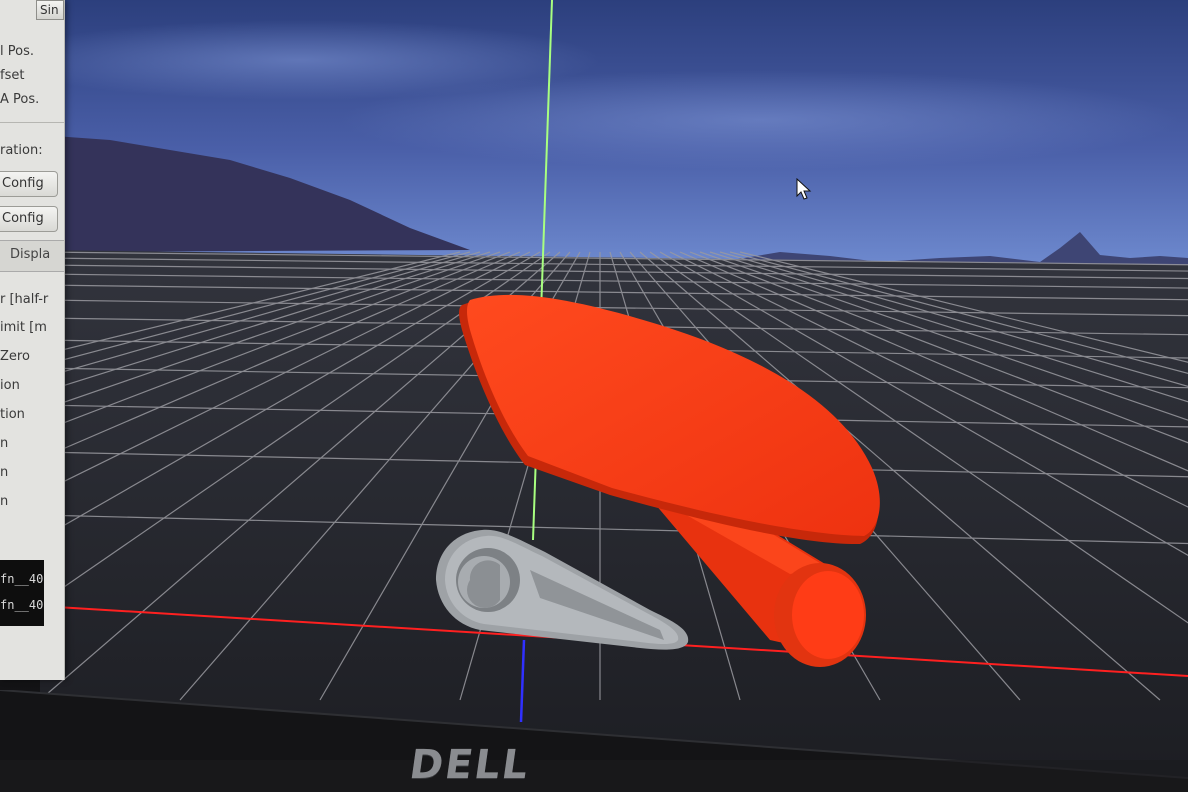 The image size is (1188, 792). I want to click on console-output: fn__40 fn__40, so click(22, 593).